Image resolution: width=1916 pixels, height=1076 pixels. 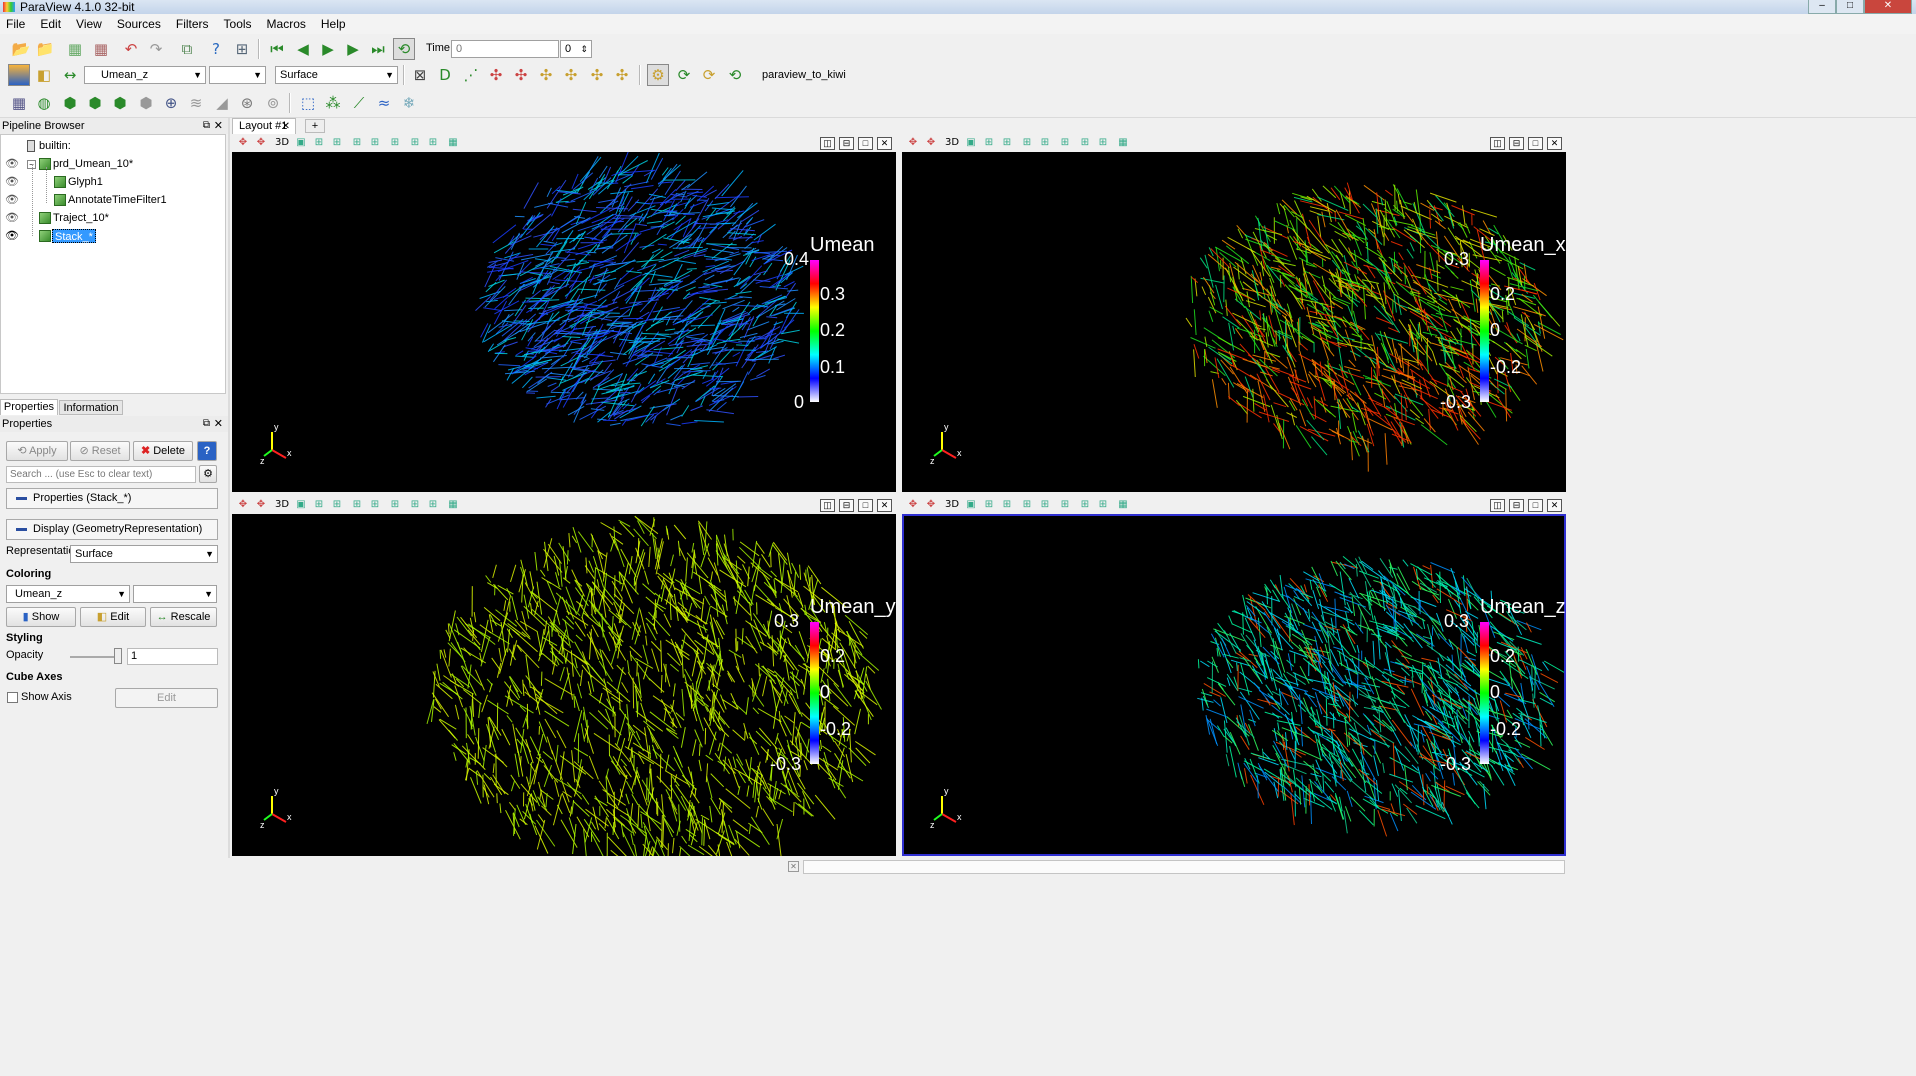 What do you see at coordinates (315, 126) in the screenshot?
I see `new-layout-tab-button: +` at bounding box center [315, 126].